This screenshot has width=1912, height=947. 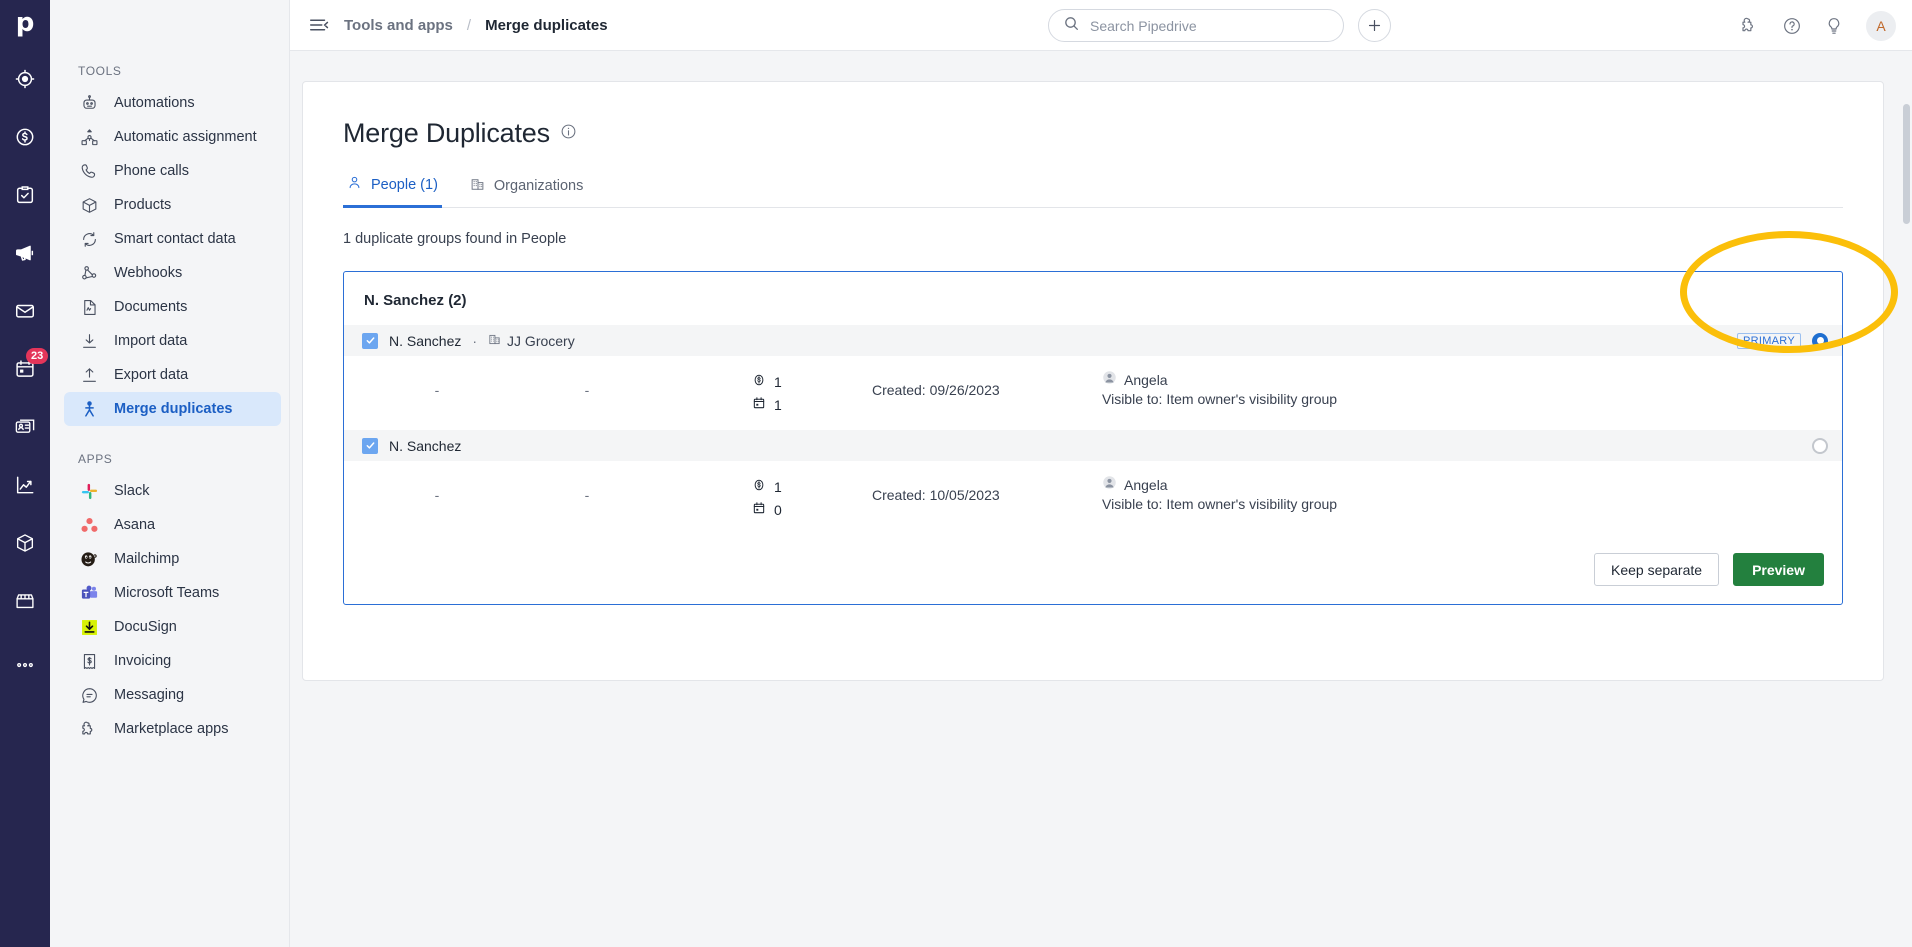 What do you see at coordinates (172, 409) in the screenshot?
I see `sidebar-item-merge-duplicates: Merge duplicates` at bounding box center [172, 409].